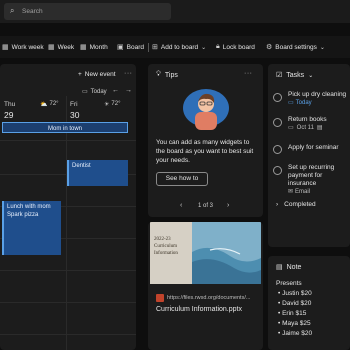  What do you see at coordinates (303, 103) in the screenshot?
I see `task-due-label: Today` at bounding box center [303, 103].